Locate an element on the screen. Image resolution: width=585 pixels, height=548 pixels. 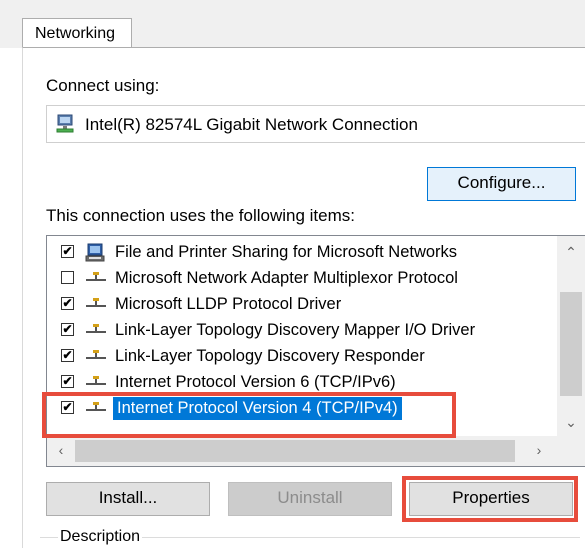
scroll-down-icon: ⌄ is located at coordinates (571, 422).